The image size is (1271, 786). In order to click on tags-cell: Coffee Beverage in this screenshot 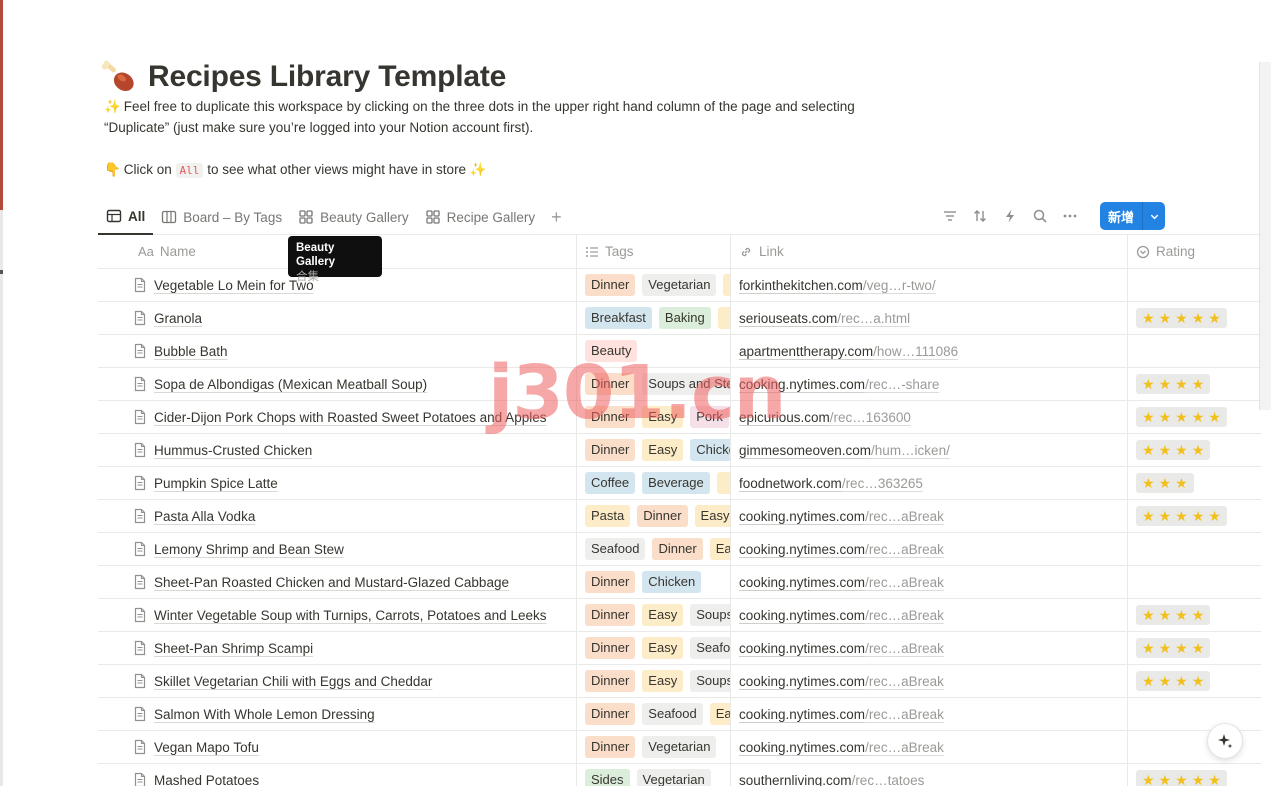, I will do `click(654, 483)`.